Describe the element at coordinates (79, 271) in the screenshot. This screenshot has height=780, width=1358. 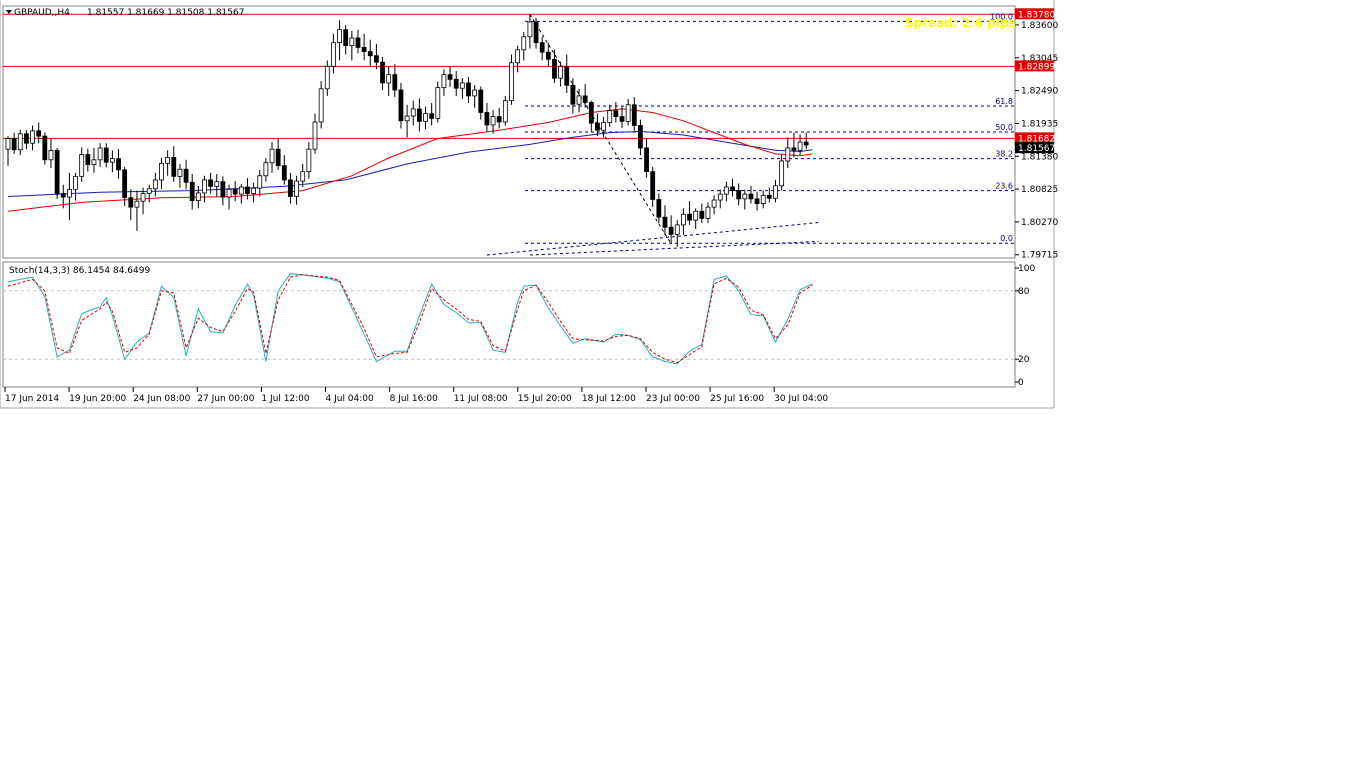
I see `stoch-title: Stoch(14,3,3) 86.1454 84.6499` at that location.